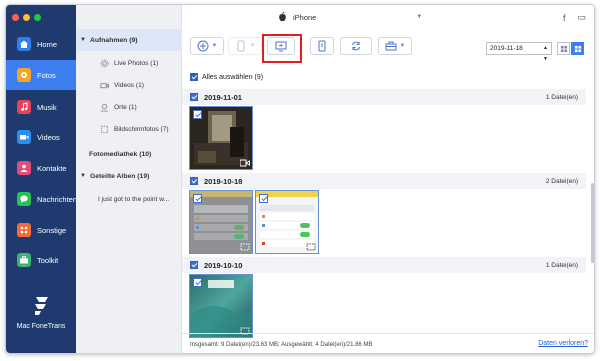 The height and width of the screenshot is (361, 600). I want to click on data-lost-link: Daten verloren?, so click(563, 343).